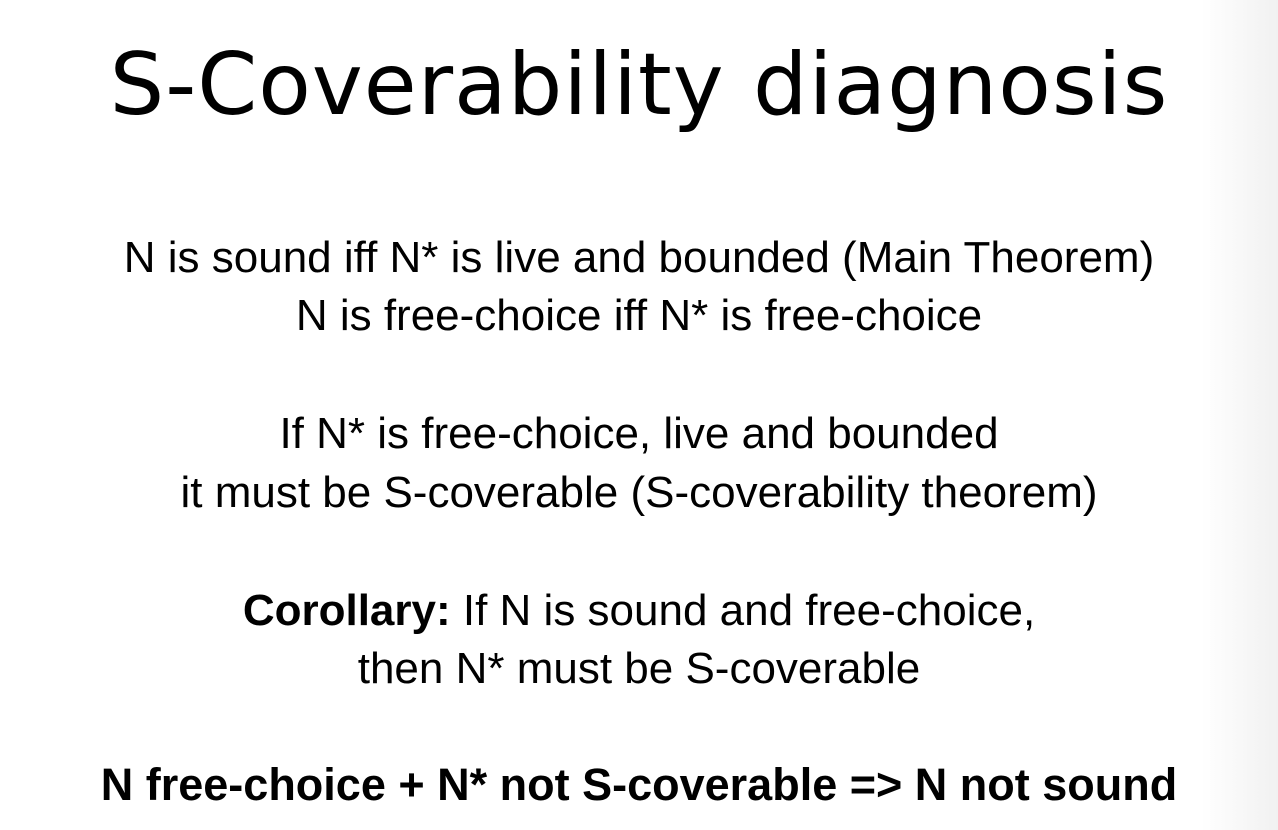 The width and height of the screenshot is (1278, 830). What do you see at coordinates (743, 610) in the screenshot?
I see `corollary-text: If N is sound and free-choice,` at bounding box center [743, 610].